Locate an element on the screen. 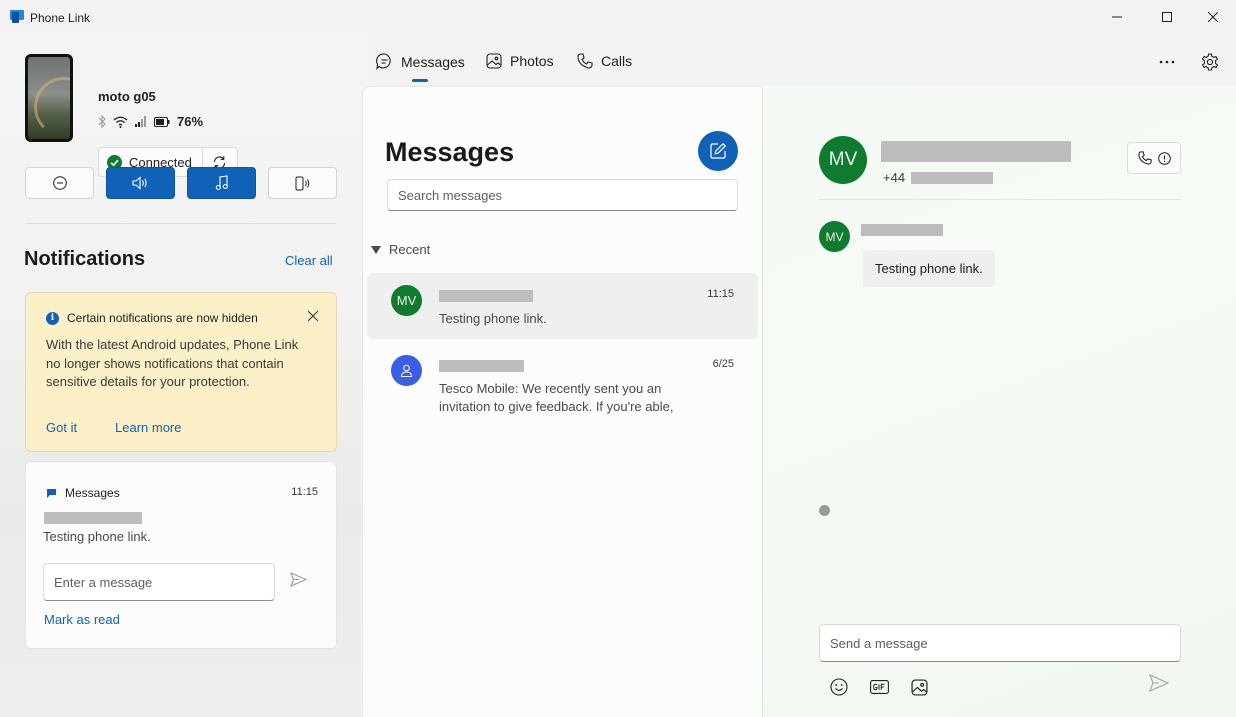 Image resolution: width=1236 pixels, height=717 pixels. attach-image-button is located at coordinates (919, 687).